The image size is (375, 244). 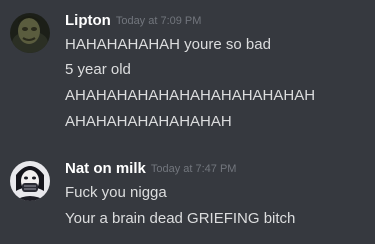 I want to click on message-header: Nat on milk Today at 7:47 PM, so click(x=218, y=169).